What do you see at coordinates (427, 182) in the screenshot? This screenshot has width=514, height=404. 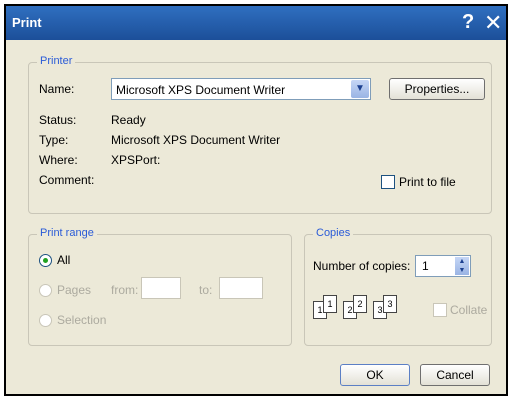 I see `print-to-file-label: Print to file` at bounding box center [427, 182].